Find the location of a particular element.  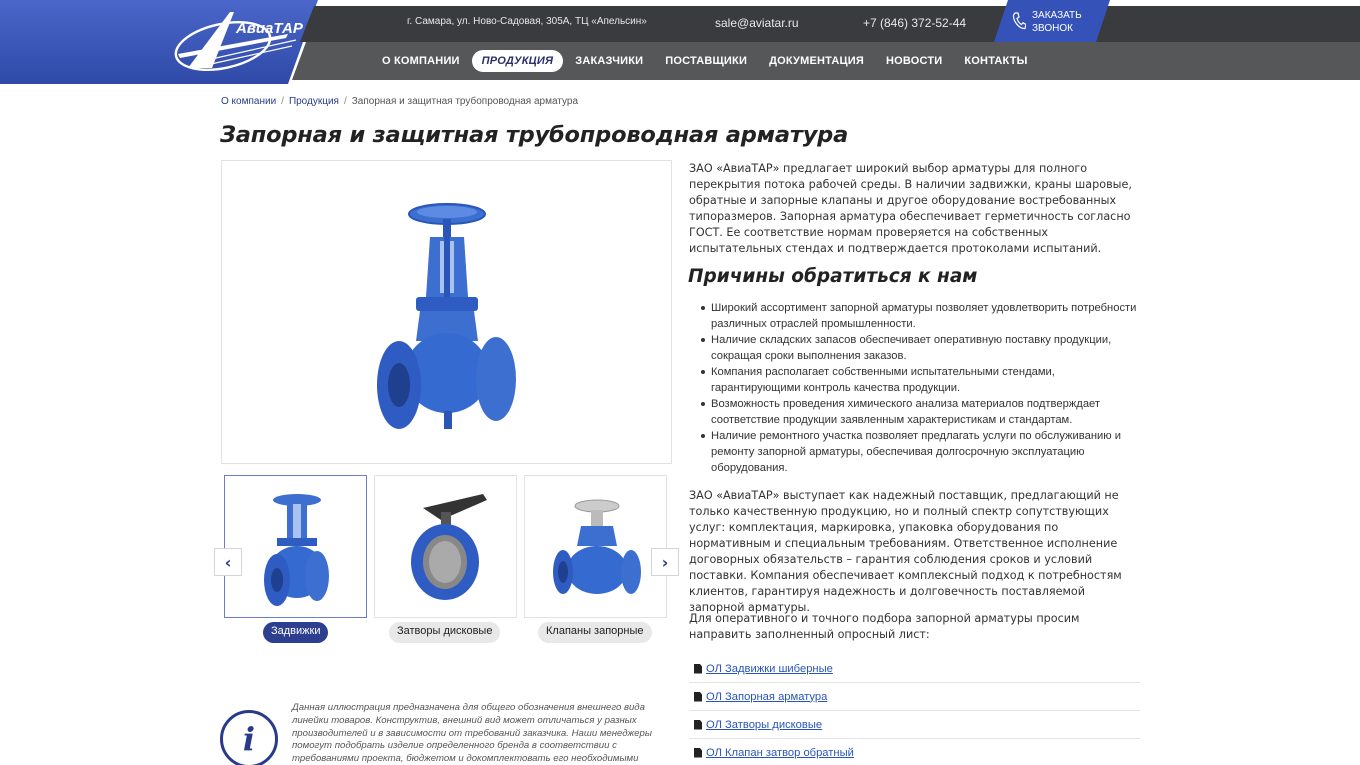

globe-valve-thumb is located at coordinates (597, 546).